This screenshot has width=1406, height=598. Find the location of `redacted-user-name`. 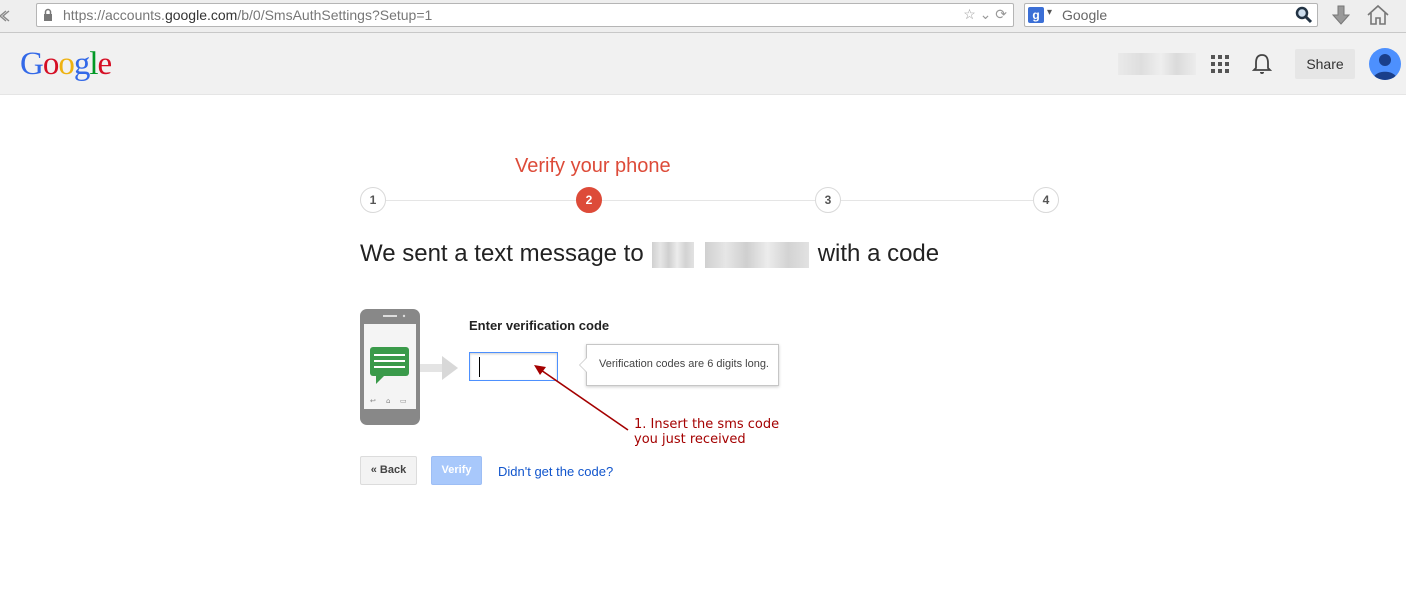

redacted-user-name is located at coordinates (1157, 64).